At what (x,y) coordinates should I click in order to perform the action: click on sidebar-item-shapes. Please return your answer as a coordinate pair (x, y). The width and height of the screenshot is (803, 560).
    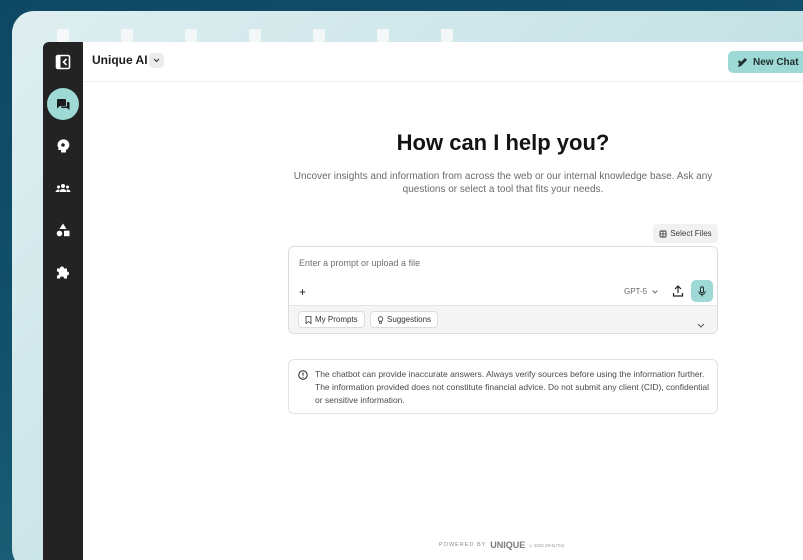
    Looking at the image, I should click on (63, 230).